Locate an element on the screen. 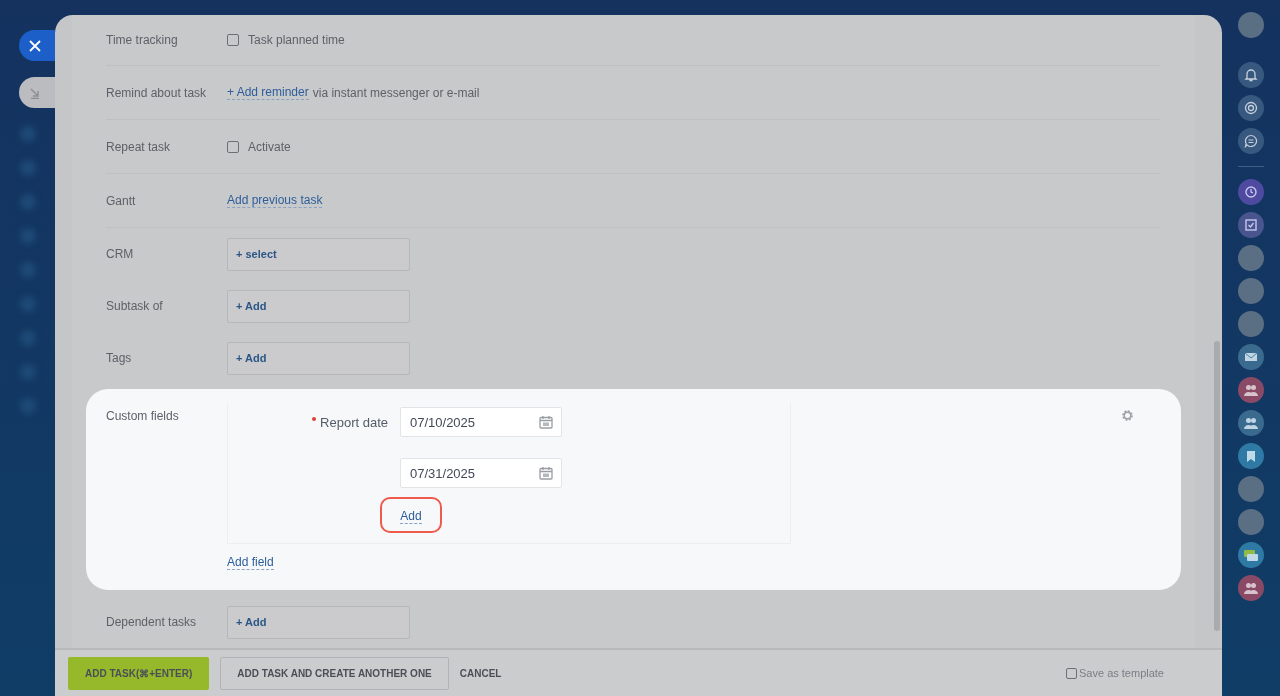 Image resolution: width=1280 pixels, height=696 pixels. collapse-icon is located at coordinates (35, 92).